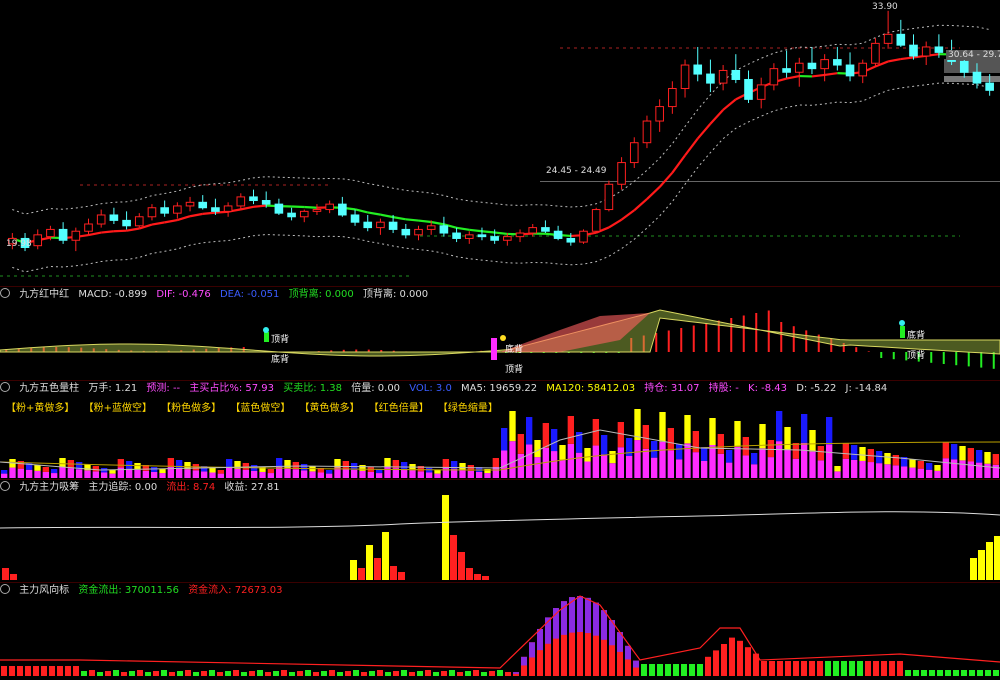  I want to click on btn-pink: 【粉色做多】, so click(191, 408).